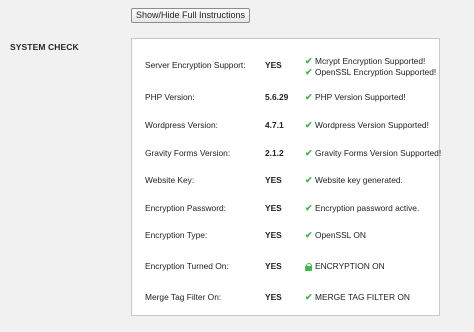 This screenshot has width=474, height=332. I want to click on status-text: OpenSSL ON, so click(340, 235).